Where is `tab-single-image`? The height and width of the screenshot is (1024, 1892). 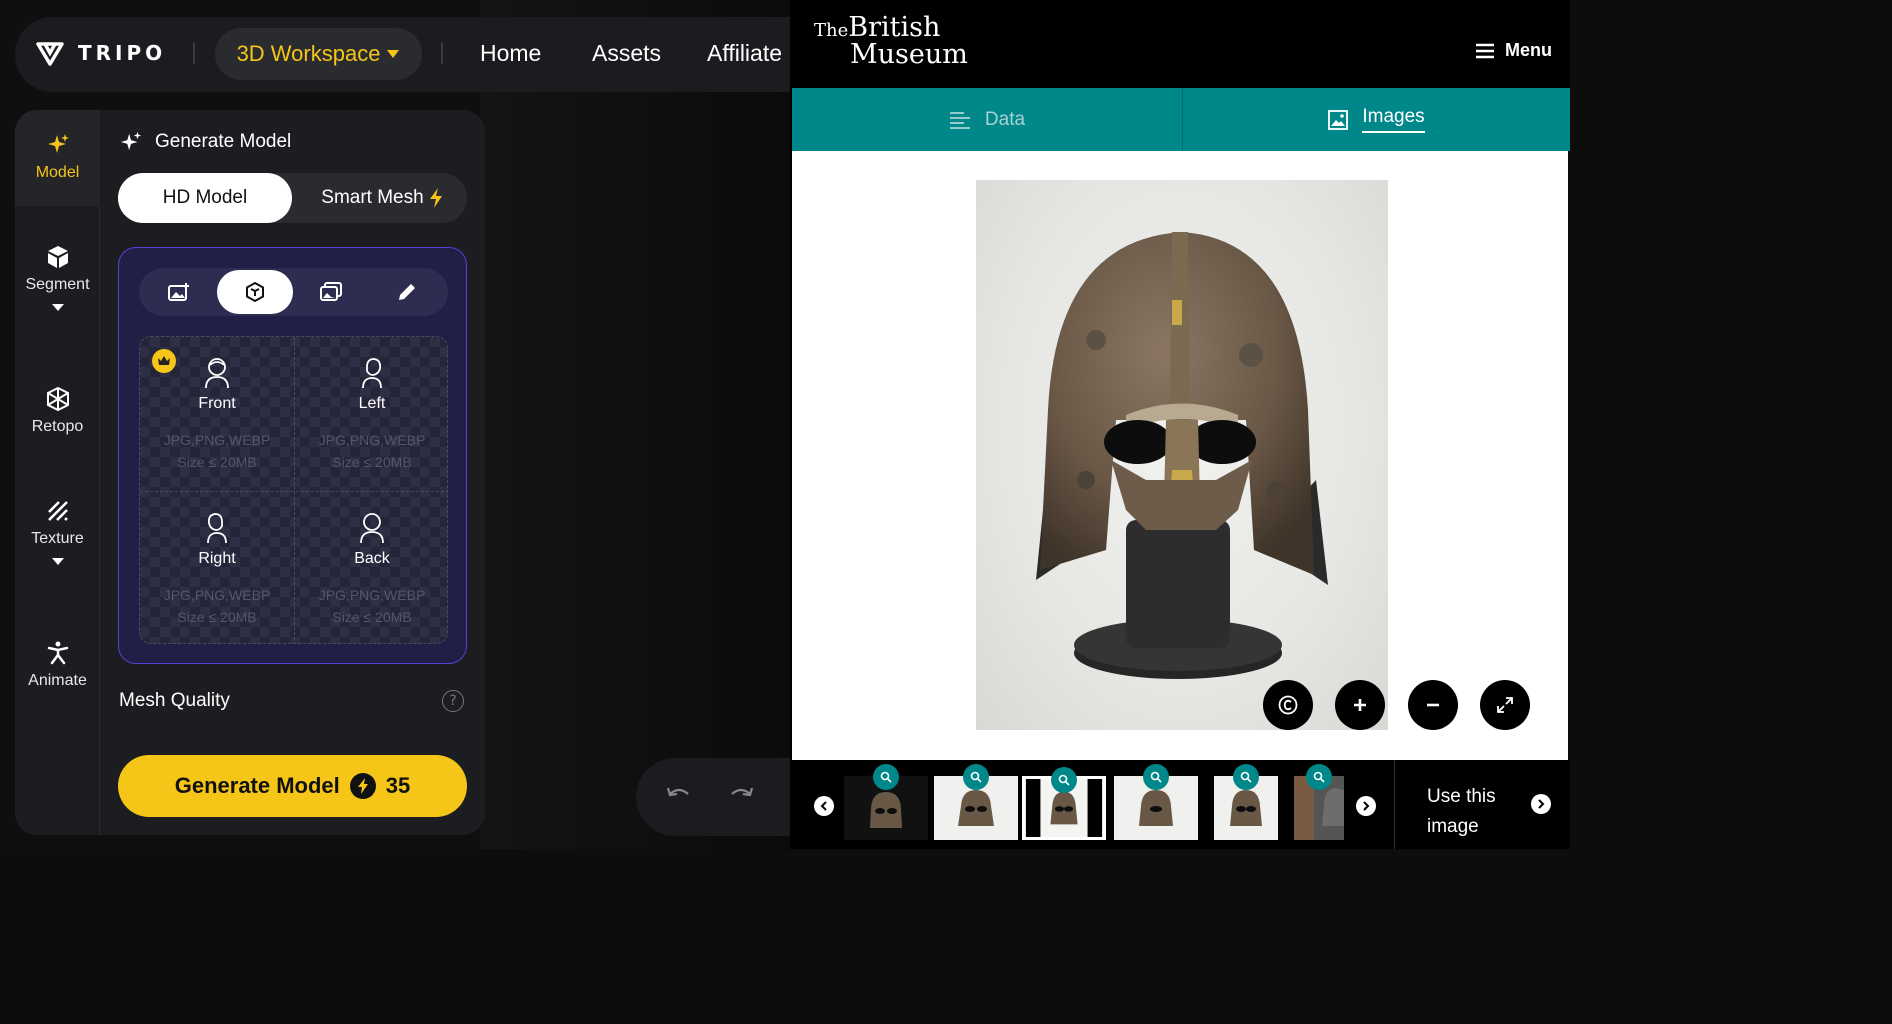 tab-single-image is located at coordinates (179, 292).